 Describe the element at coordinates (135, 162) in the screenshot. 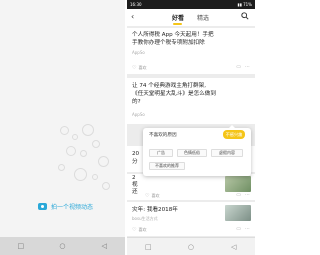

I see `article-title-line: 分` at that location.